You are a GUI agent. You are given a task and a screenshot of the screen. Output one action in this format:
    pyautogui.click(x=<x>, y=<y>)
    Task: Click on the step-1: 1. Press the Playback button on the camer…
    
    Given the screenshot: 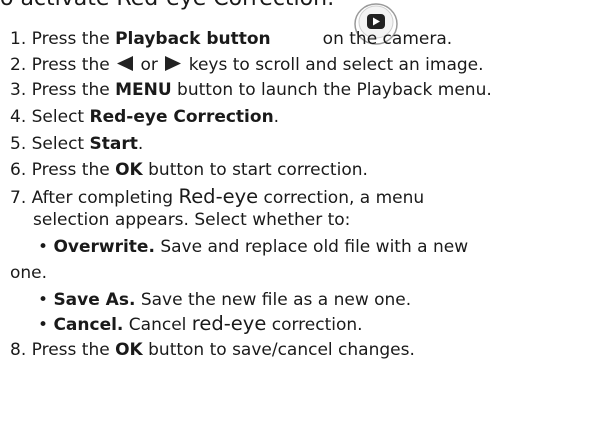 What is the action you would take?
    pyautogui.click(x=231, y=39)
    